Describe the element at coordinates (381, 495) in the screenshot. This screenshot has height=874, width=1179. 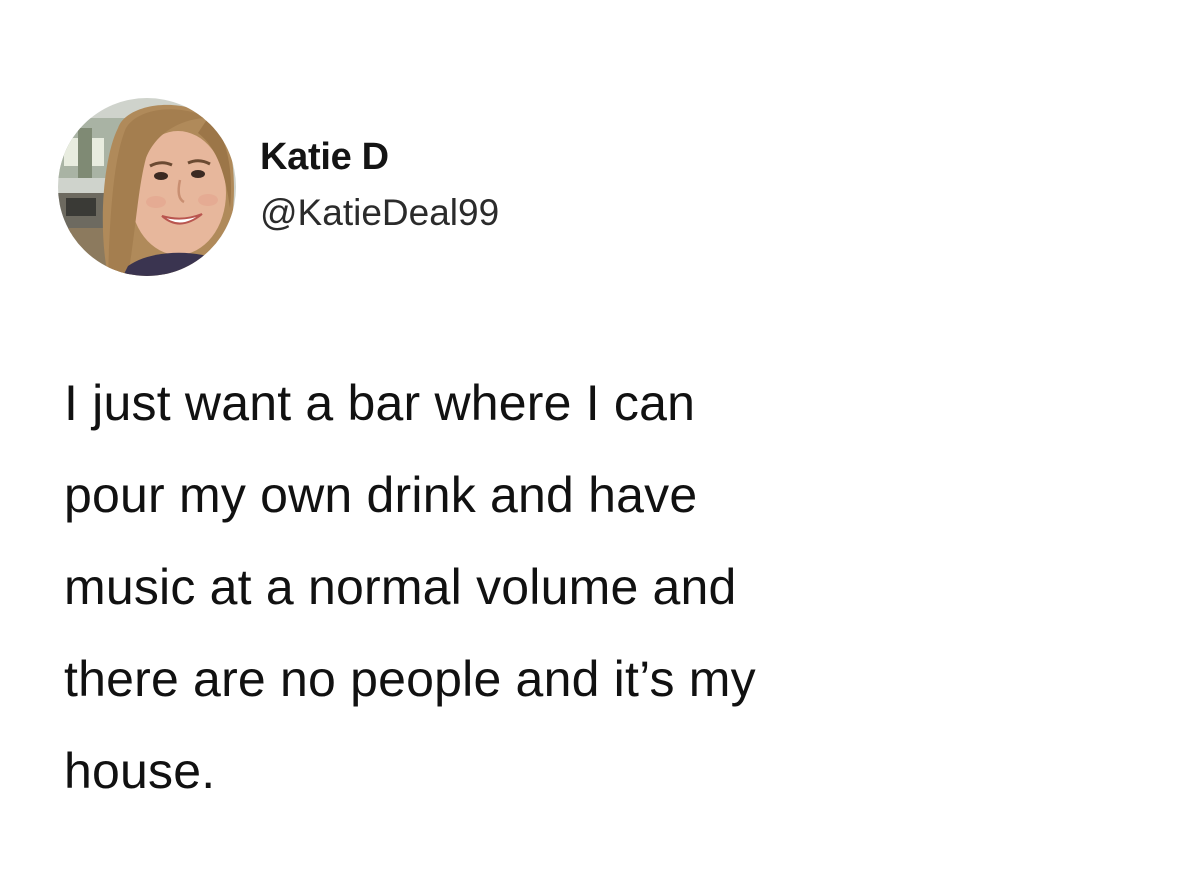
I see `tweet-text-line: pour my own drink and have` at that location.